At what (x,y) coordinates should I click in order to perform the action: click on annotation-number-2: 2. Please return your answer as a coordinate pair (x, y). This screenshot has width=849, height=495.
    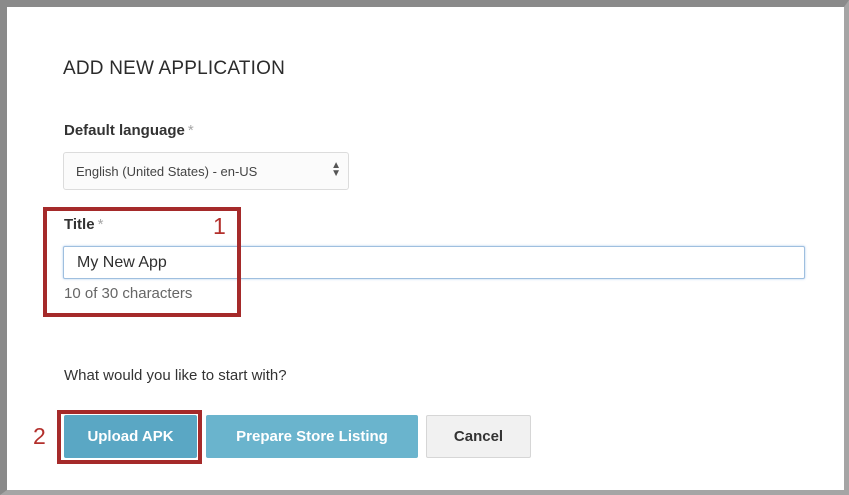
    Looking at the image, I should click on (39, 436).